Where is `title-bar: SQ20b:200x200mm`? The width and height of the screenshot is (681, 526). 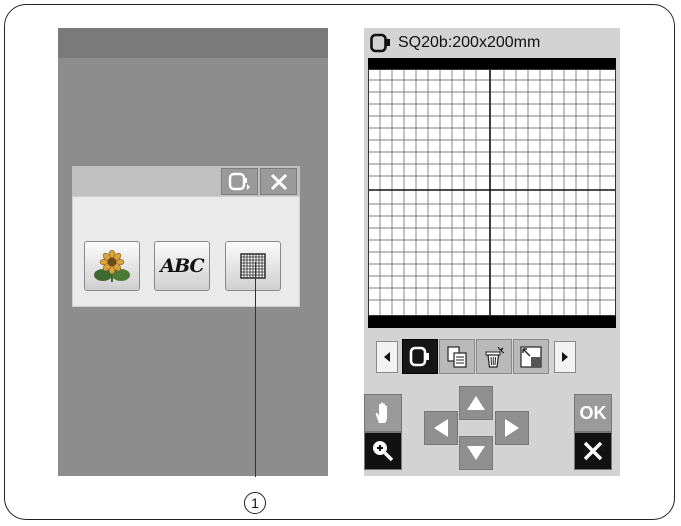
title-bar: SQ20b:200x200mm is located at coordinates (492, 43).